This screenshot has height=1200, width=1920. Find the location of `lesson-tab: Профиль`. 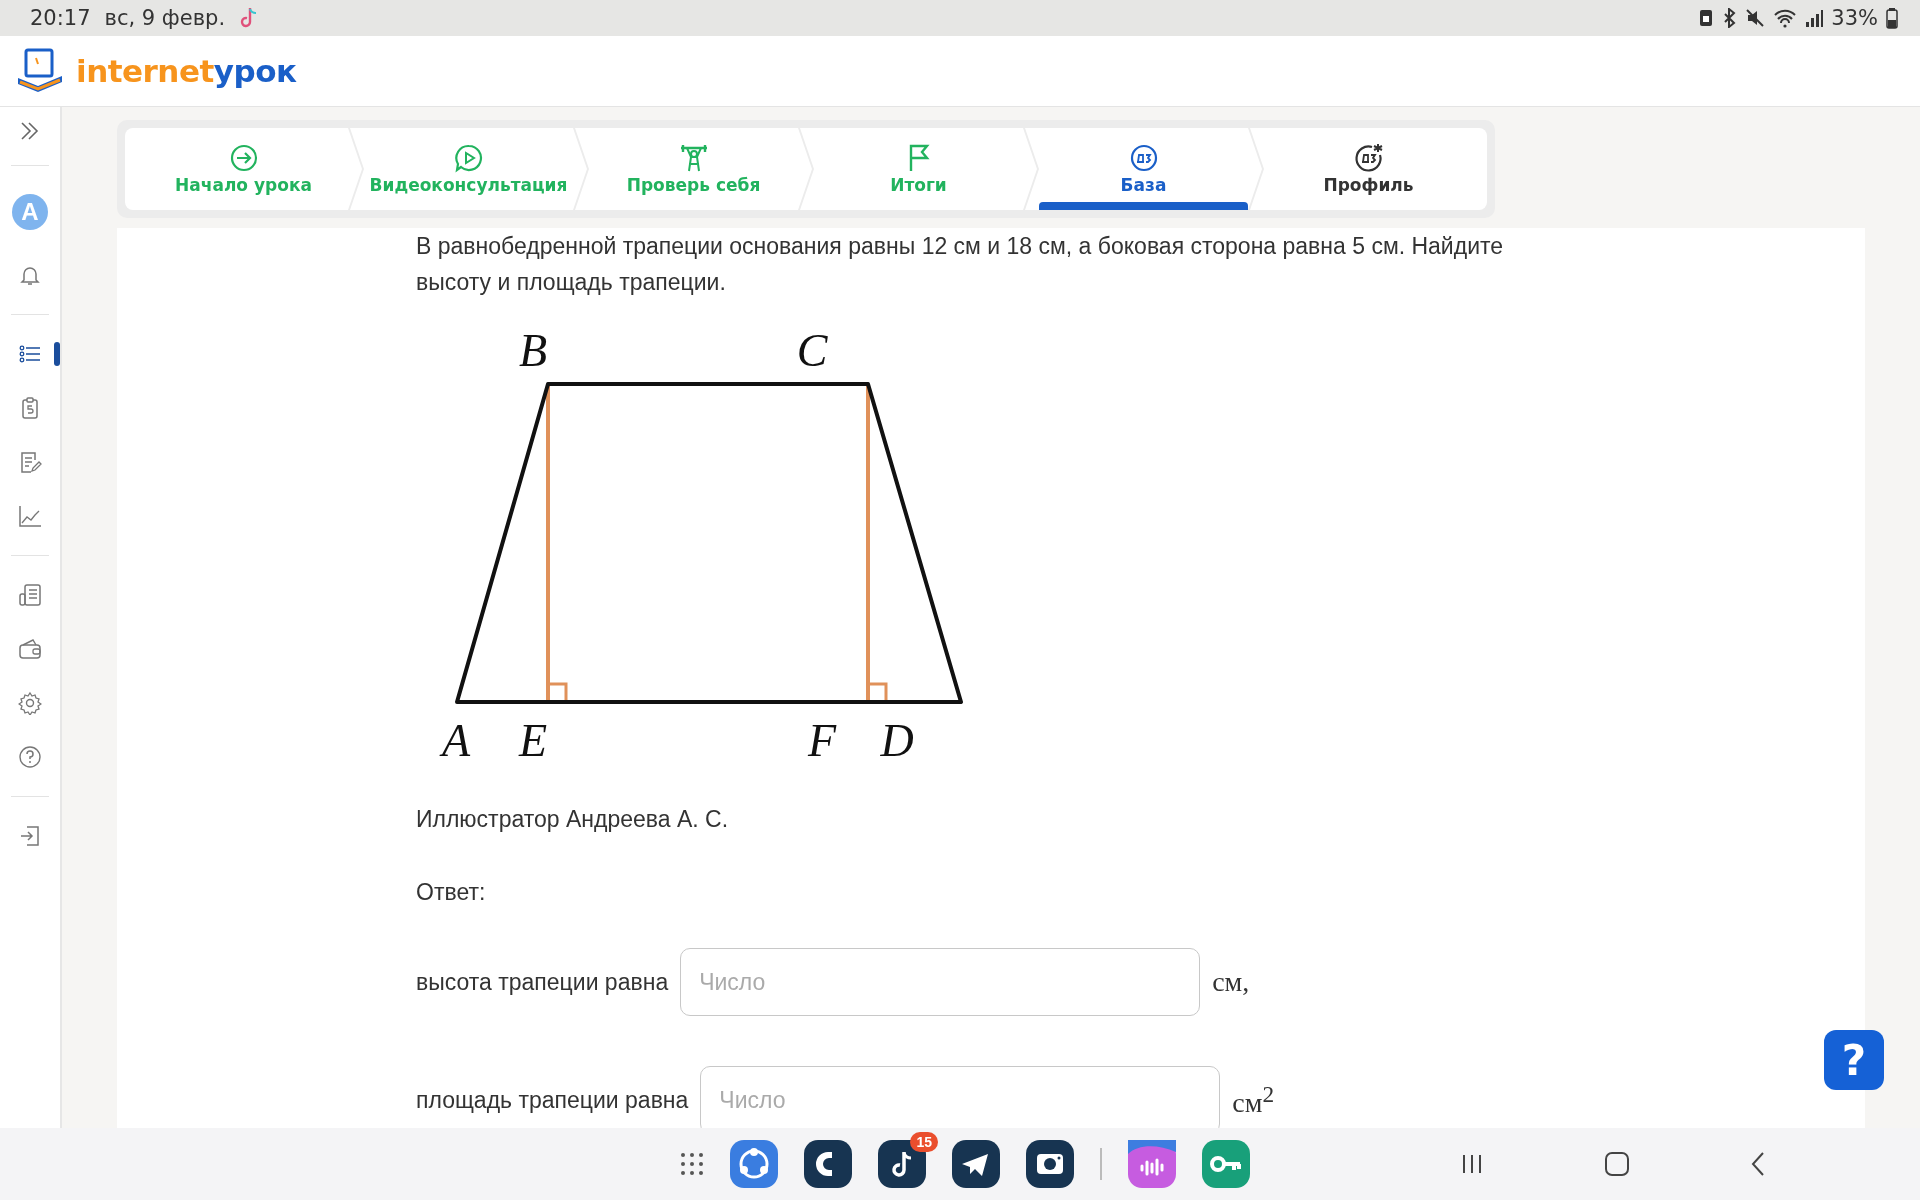

lesson-tab: Профиль is located at coordinates (1368, 169).